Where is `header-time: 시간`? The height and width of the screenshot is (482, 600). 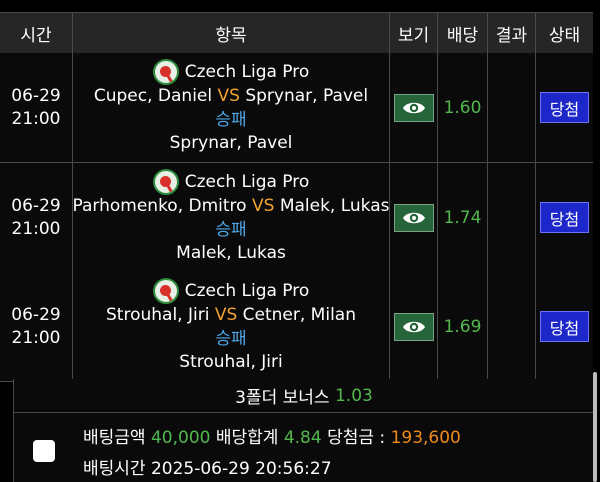 header-time: 시간 is located at coordinates (36, 33).